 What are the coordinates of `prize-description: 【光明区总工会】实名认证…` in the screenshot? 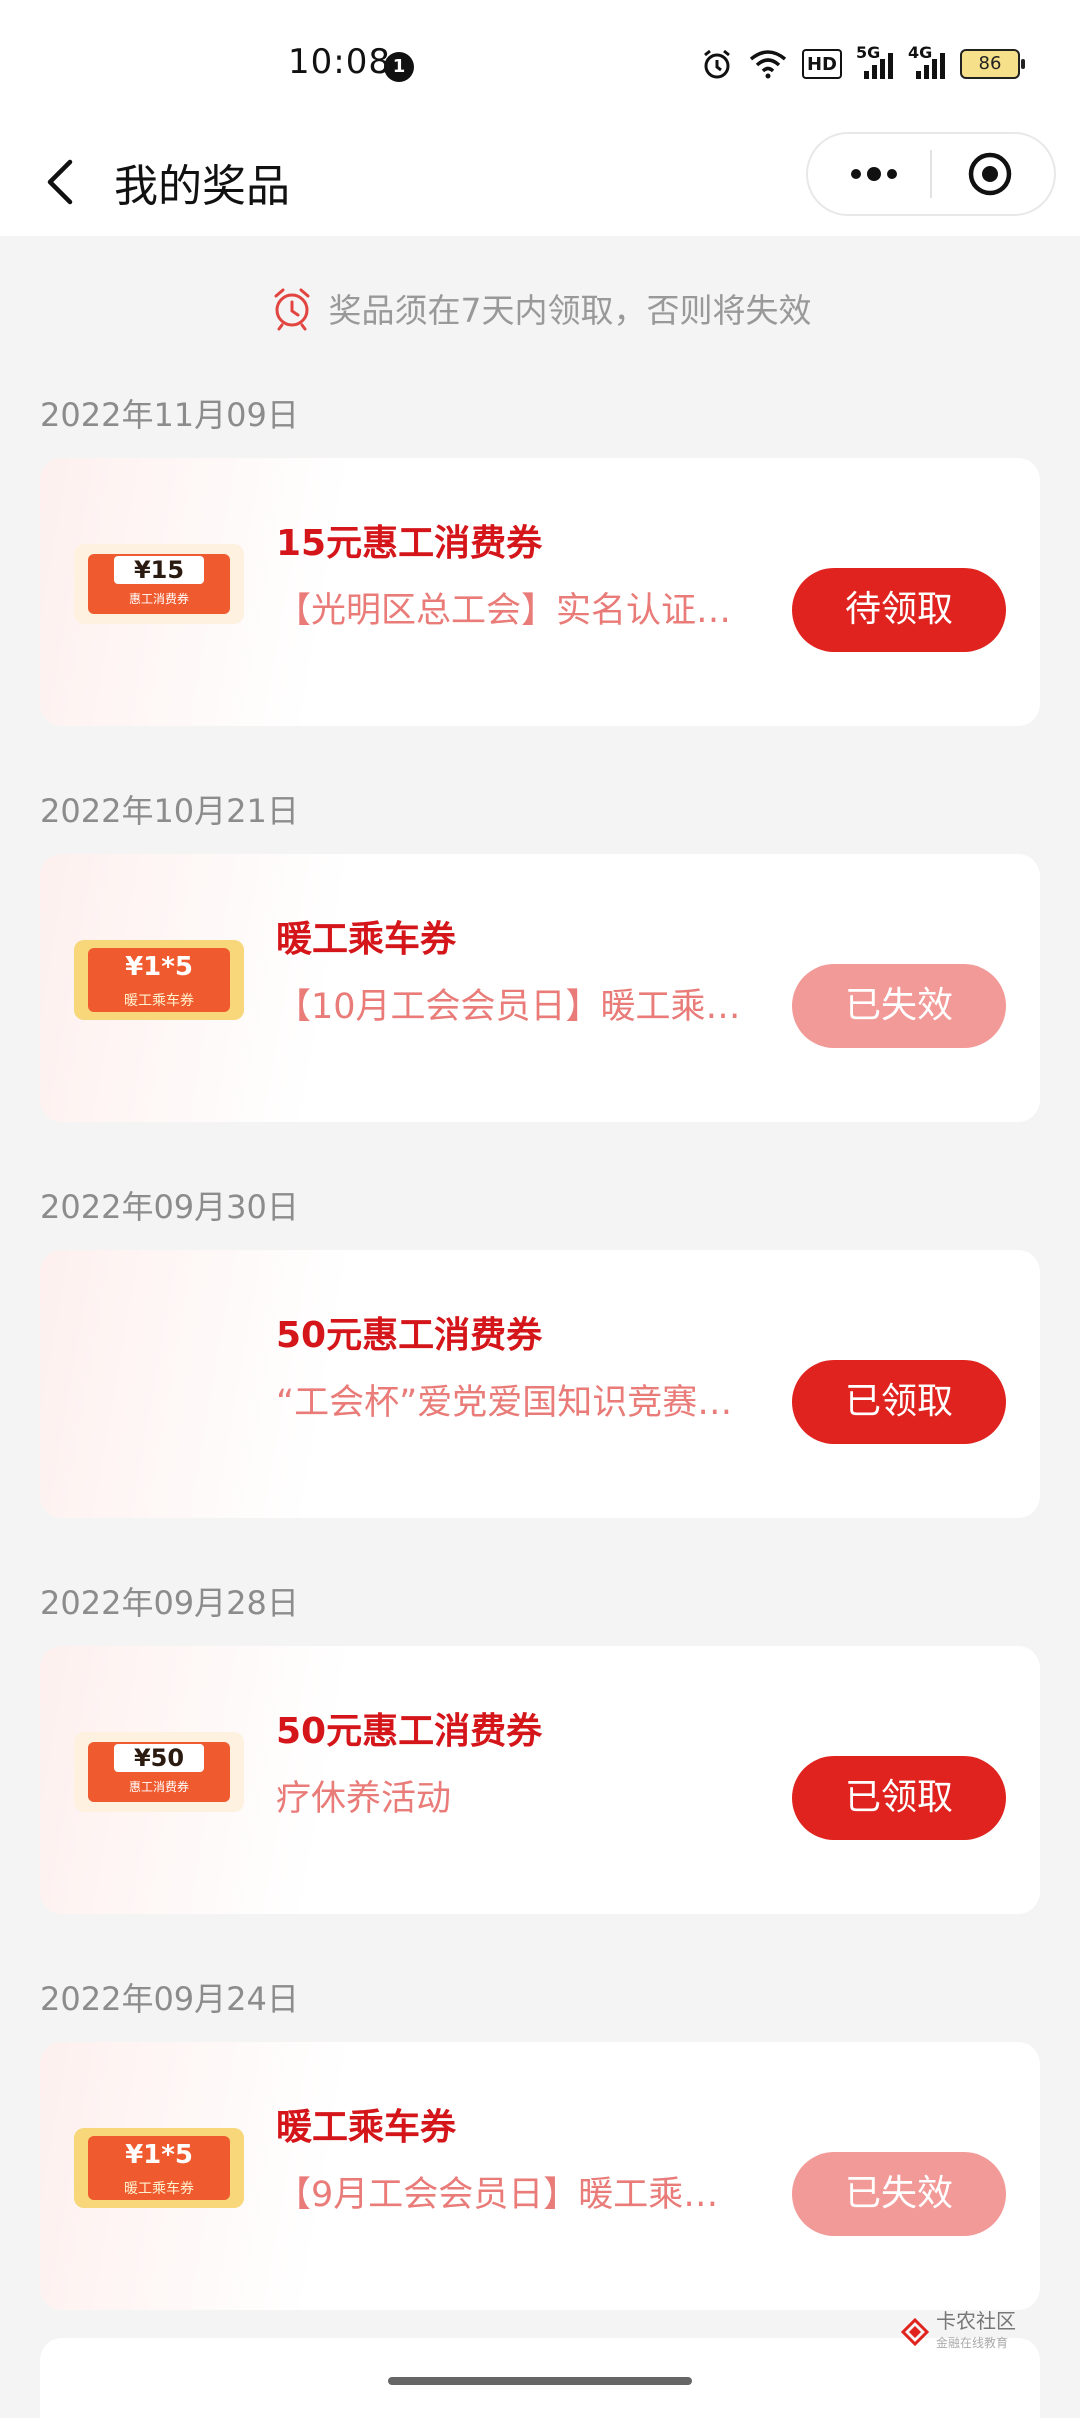 It's located at (504, 611).